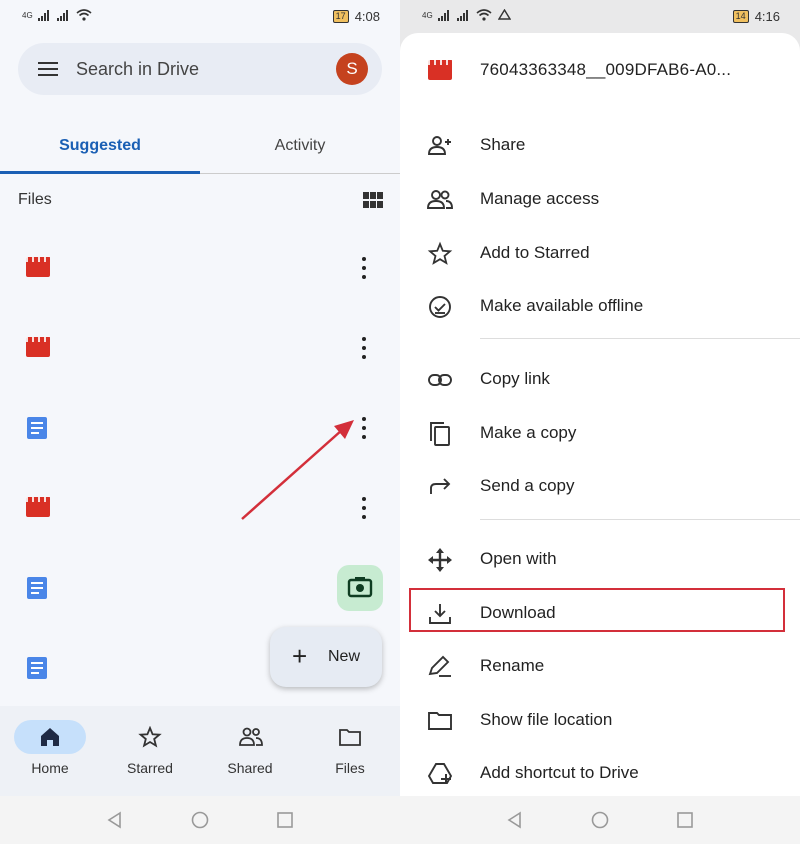 The image size is (800, 844). I want to click on scan-camera-button, so click(360, 588).